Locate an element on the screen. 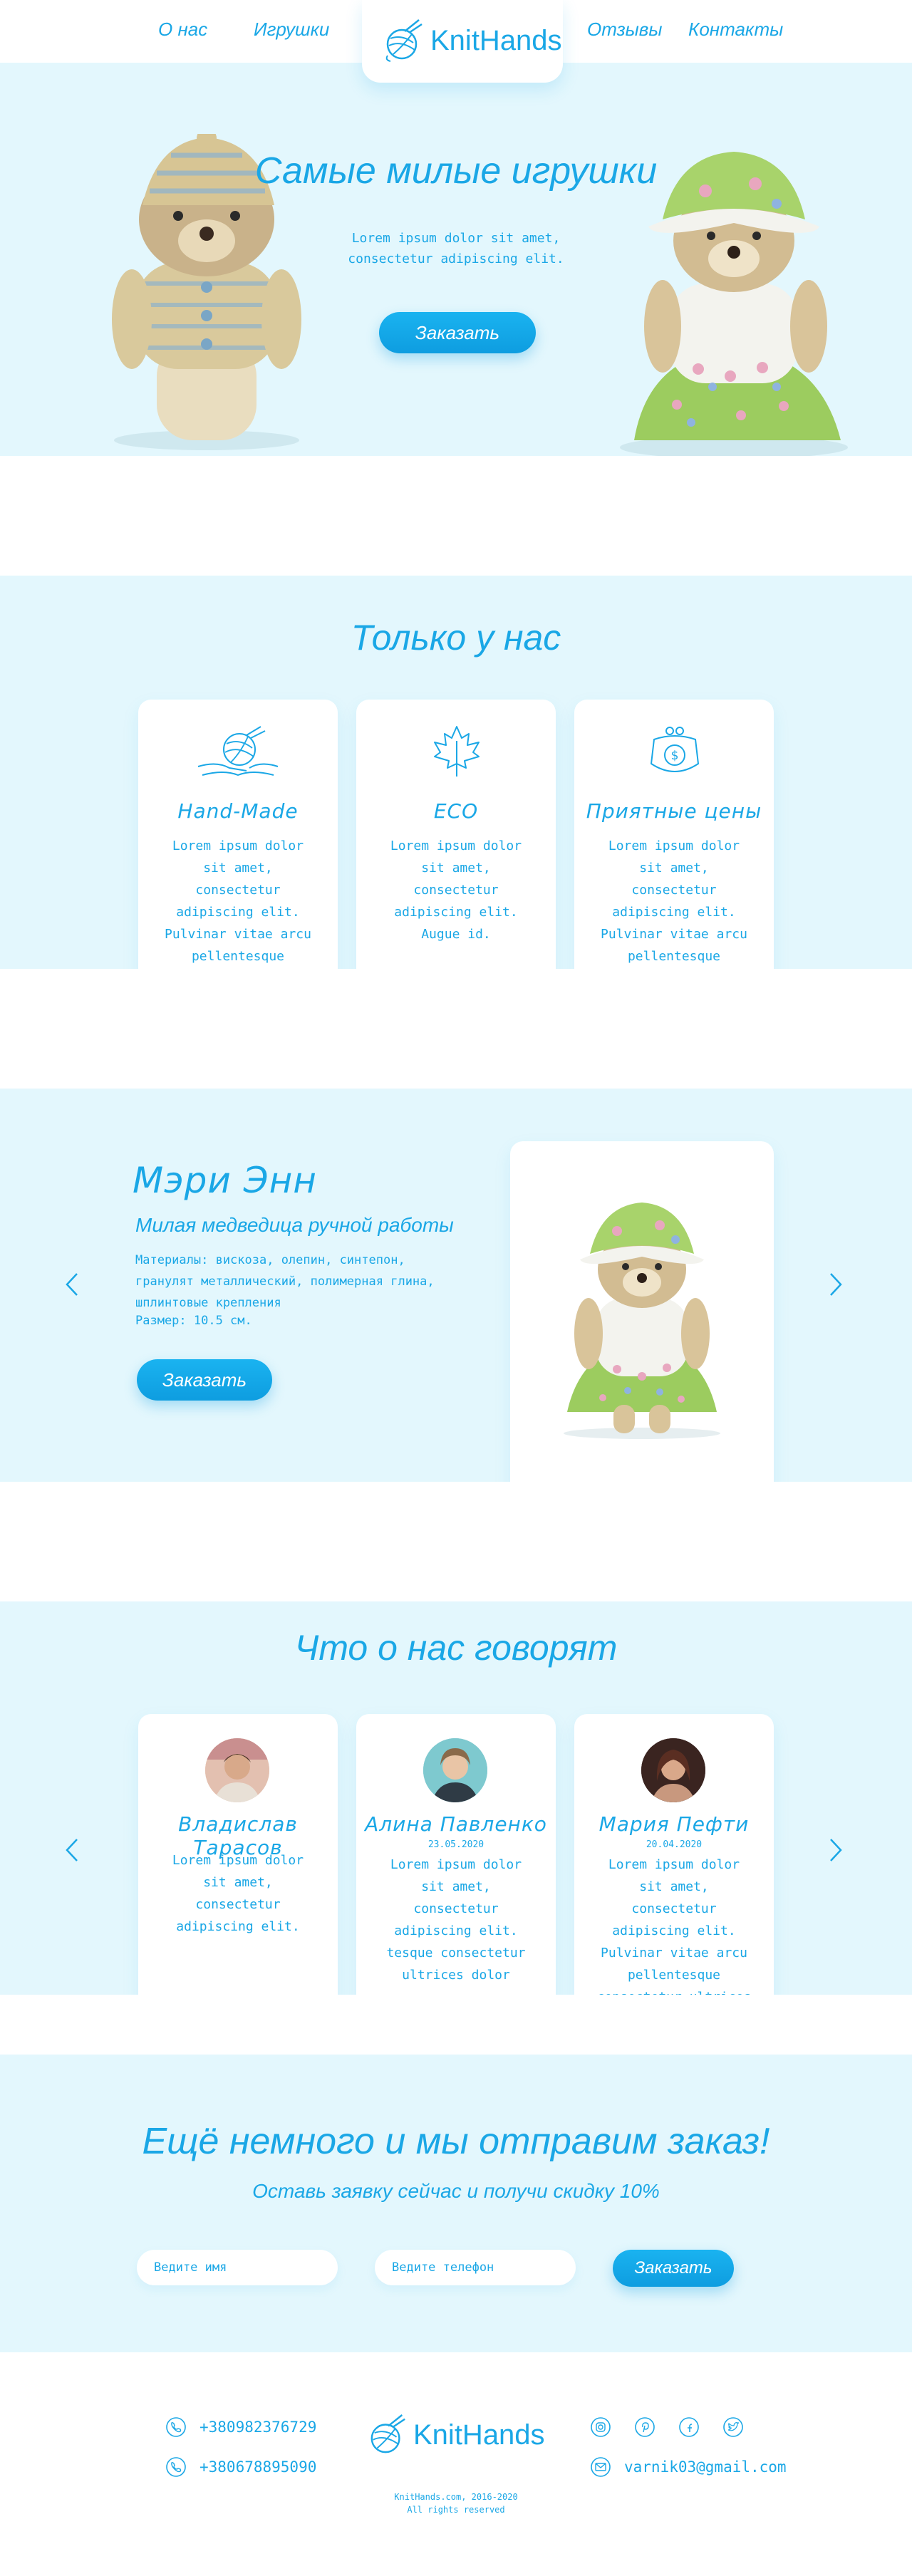  twitter-icon is located at coordinates (733, 2427).